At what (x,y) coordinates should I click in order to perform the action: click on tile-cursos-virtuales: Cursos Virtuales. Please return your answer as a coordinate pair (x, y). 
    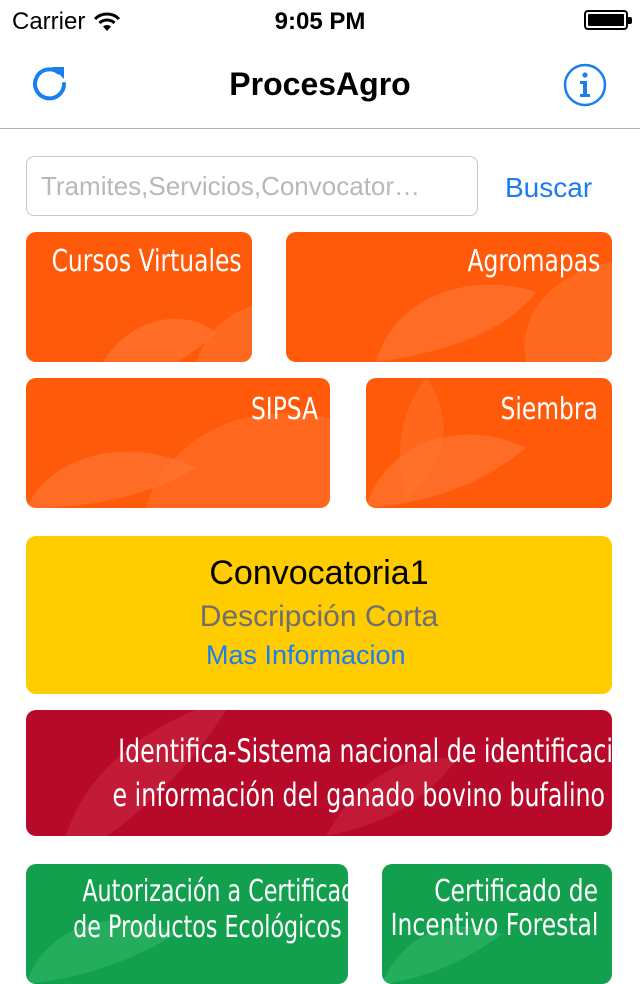
    Looking at the image, I should click on (139, 297).